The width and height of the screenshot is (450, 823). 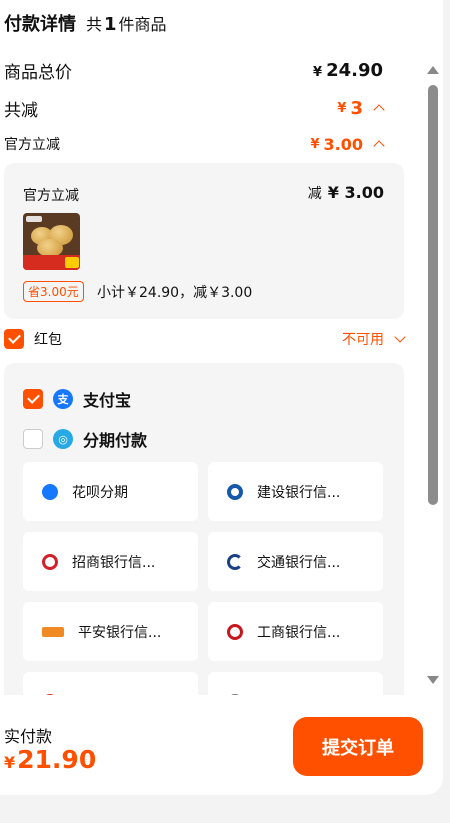 What do you see at coordinates (28, 736) in the screenshot?
I see `pay-amount-label: 实付款` at bounding box center [28, 736].